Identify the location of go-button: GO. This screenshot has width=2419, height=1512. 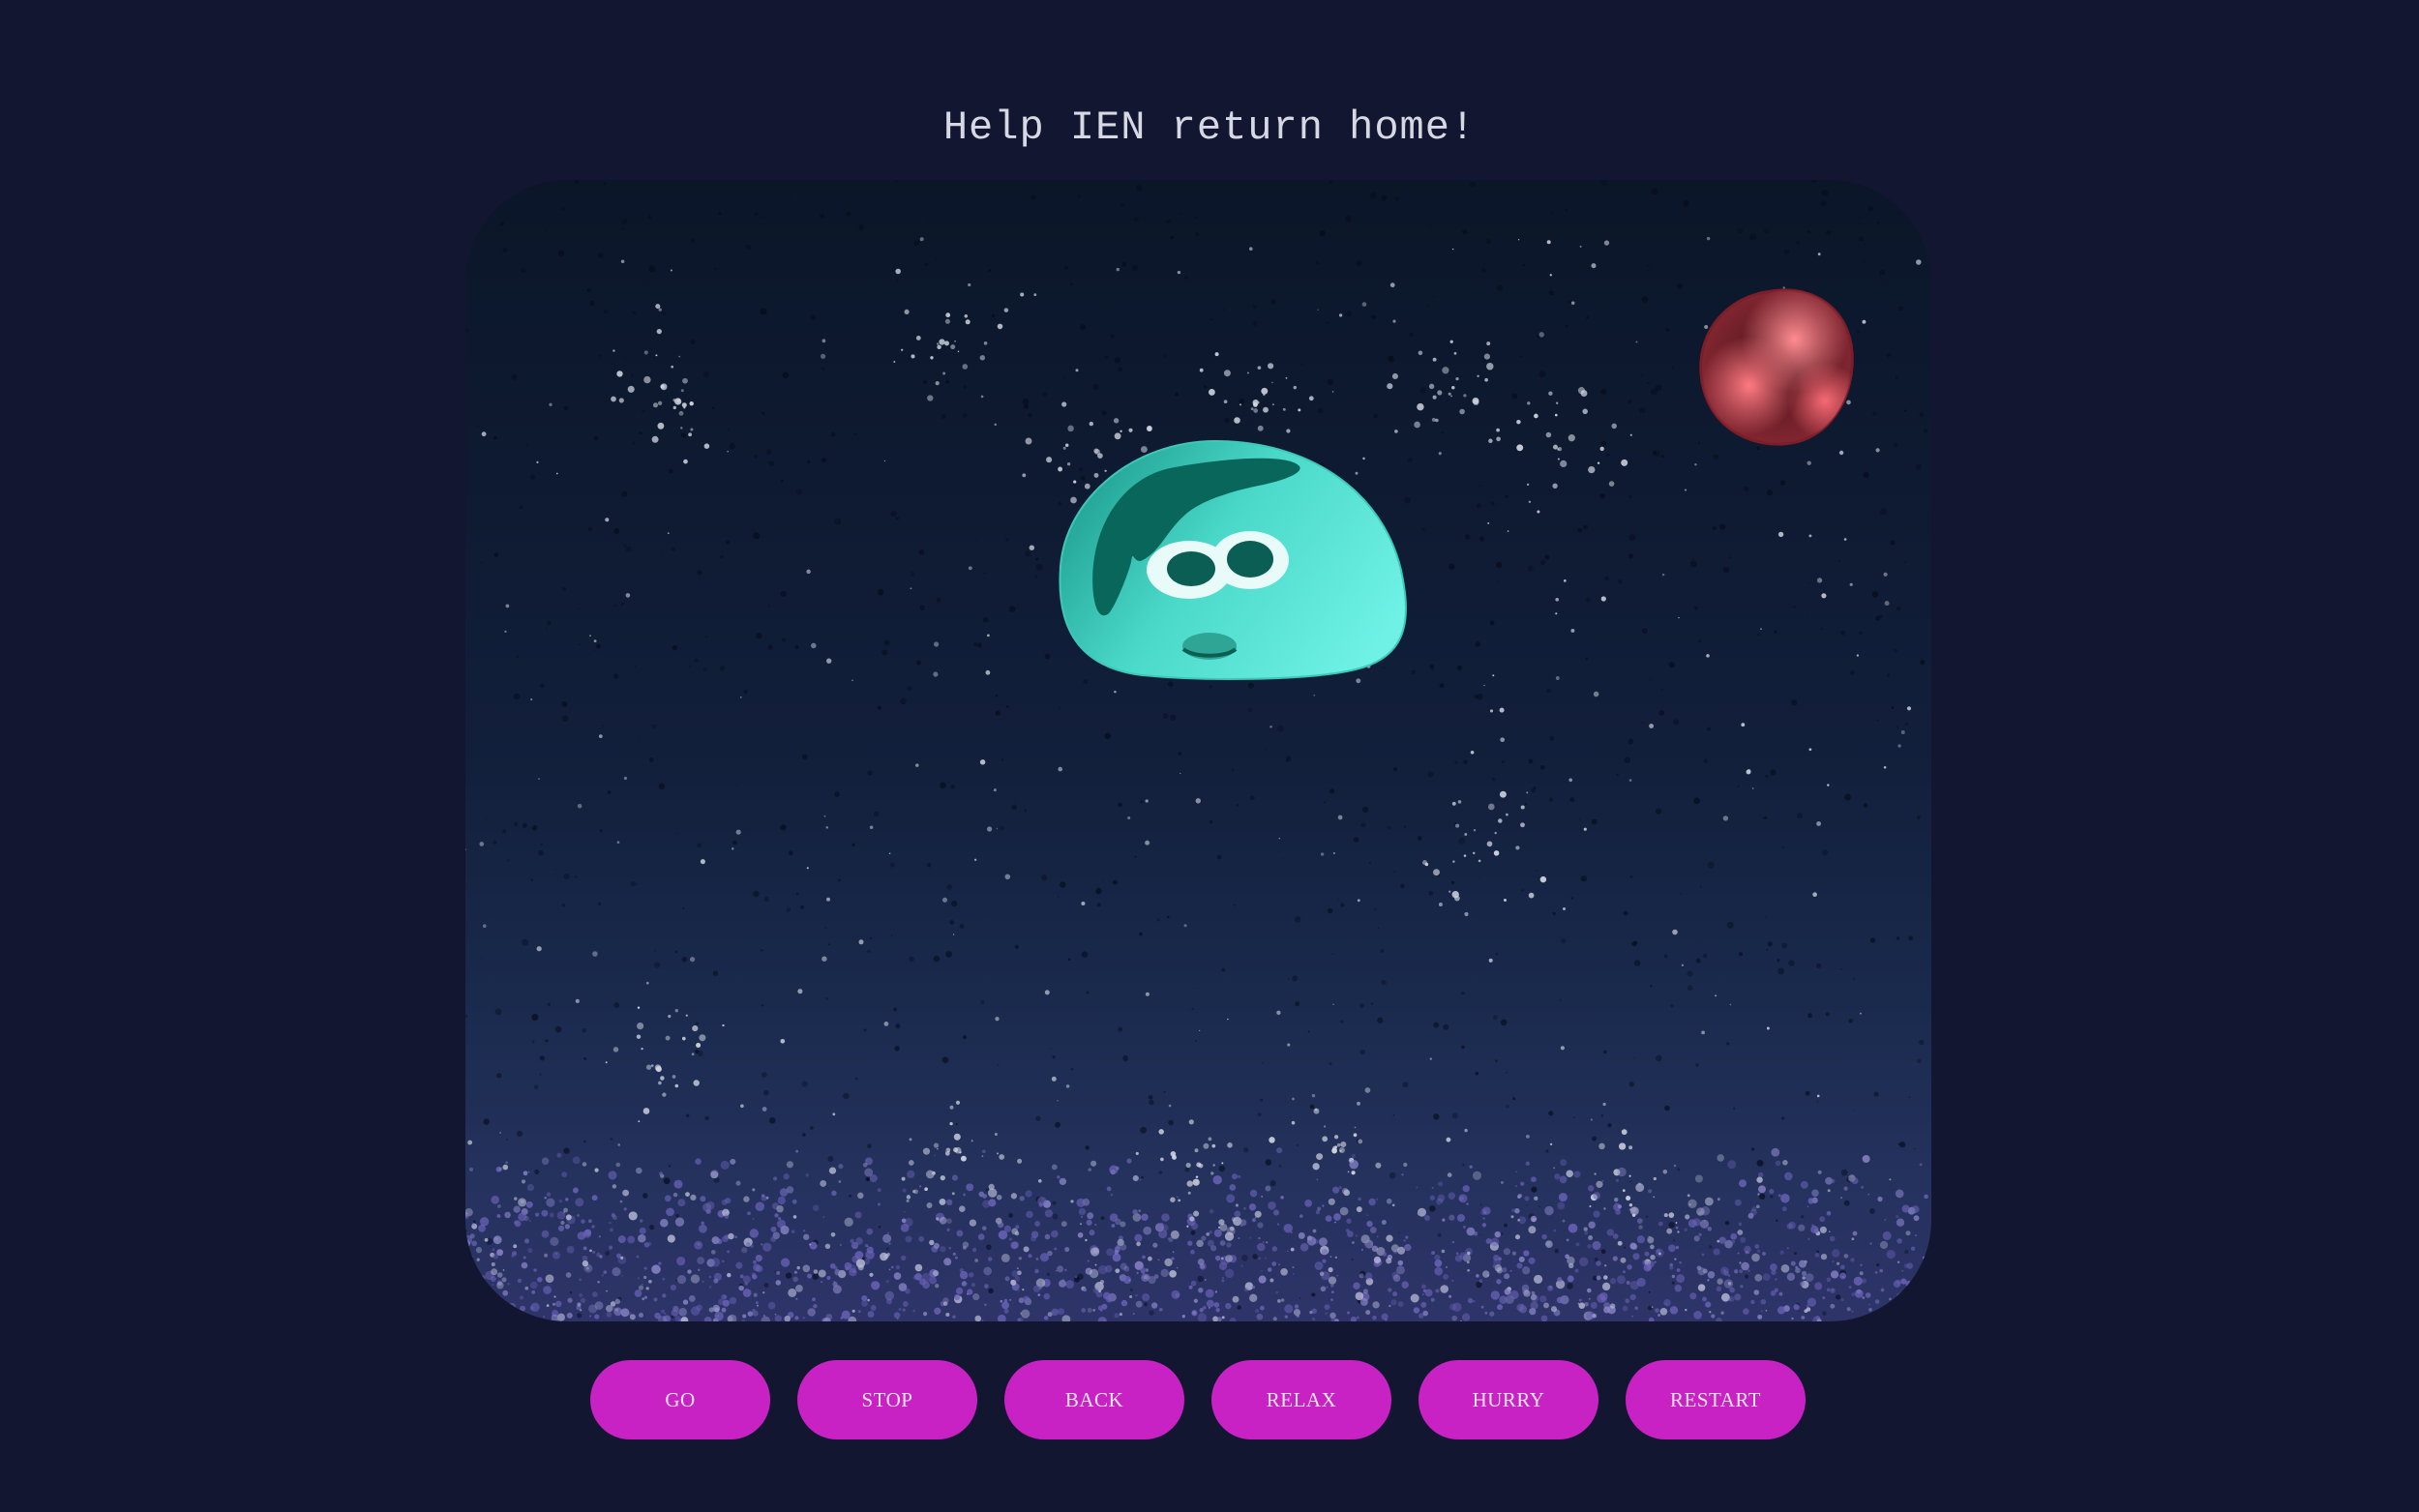
(680, 1400).